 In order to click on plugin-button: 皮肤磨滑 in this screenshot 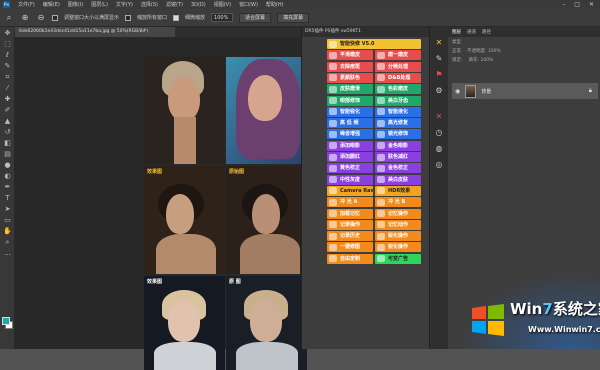, I will do `click(350, 89)`.